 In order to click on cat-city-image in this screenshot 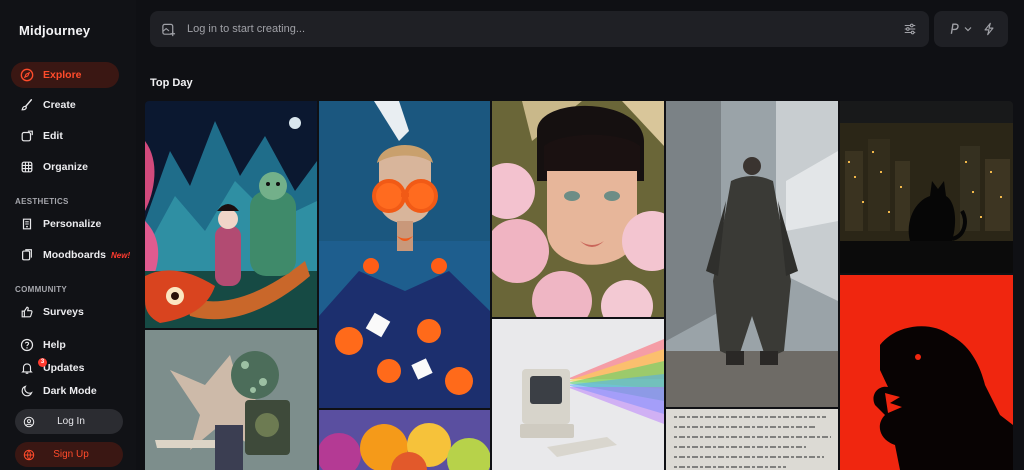, I will do `click(926, 187)`.